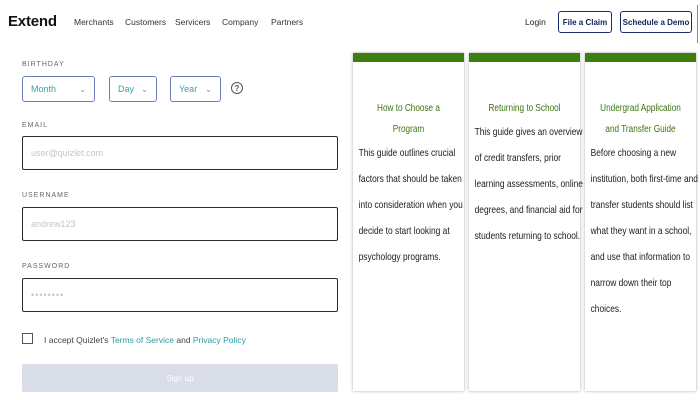 This screenshot has width=700, height=400. Describe the element at coordinates (46, 266) in the screenshot. I see `password-label: PASSWORD` at that location.